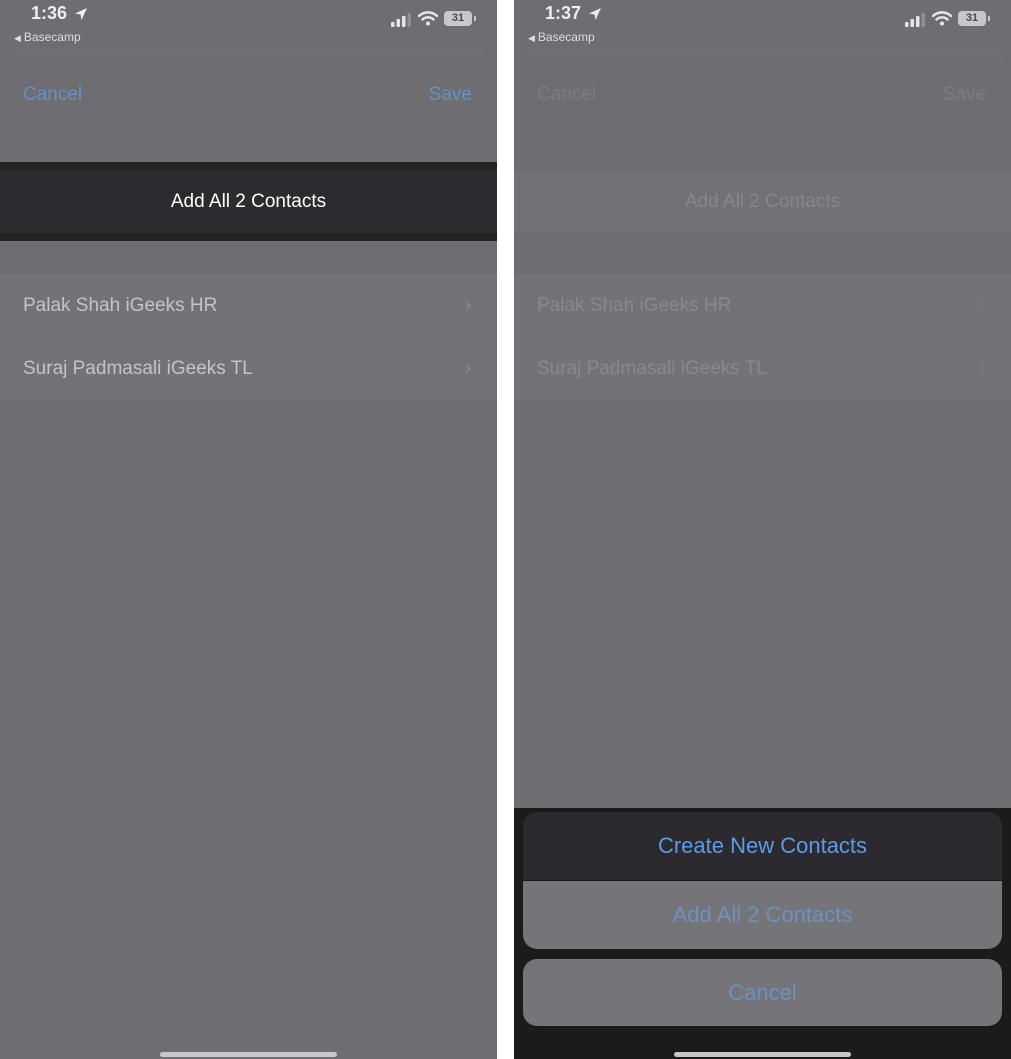 This screenshot has width=1011, height=1059. I want to click on status-bar: 1:37 ◀ Basecamp 31, so click(762, 24).